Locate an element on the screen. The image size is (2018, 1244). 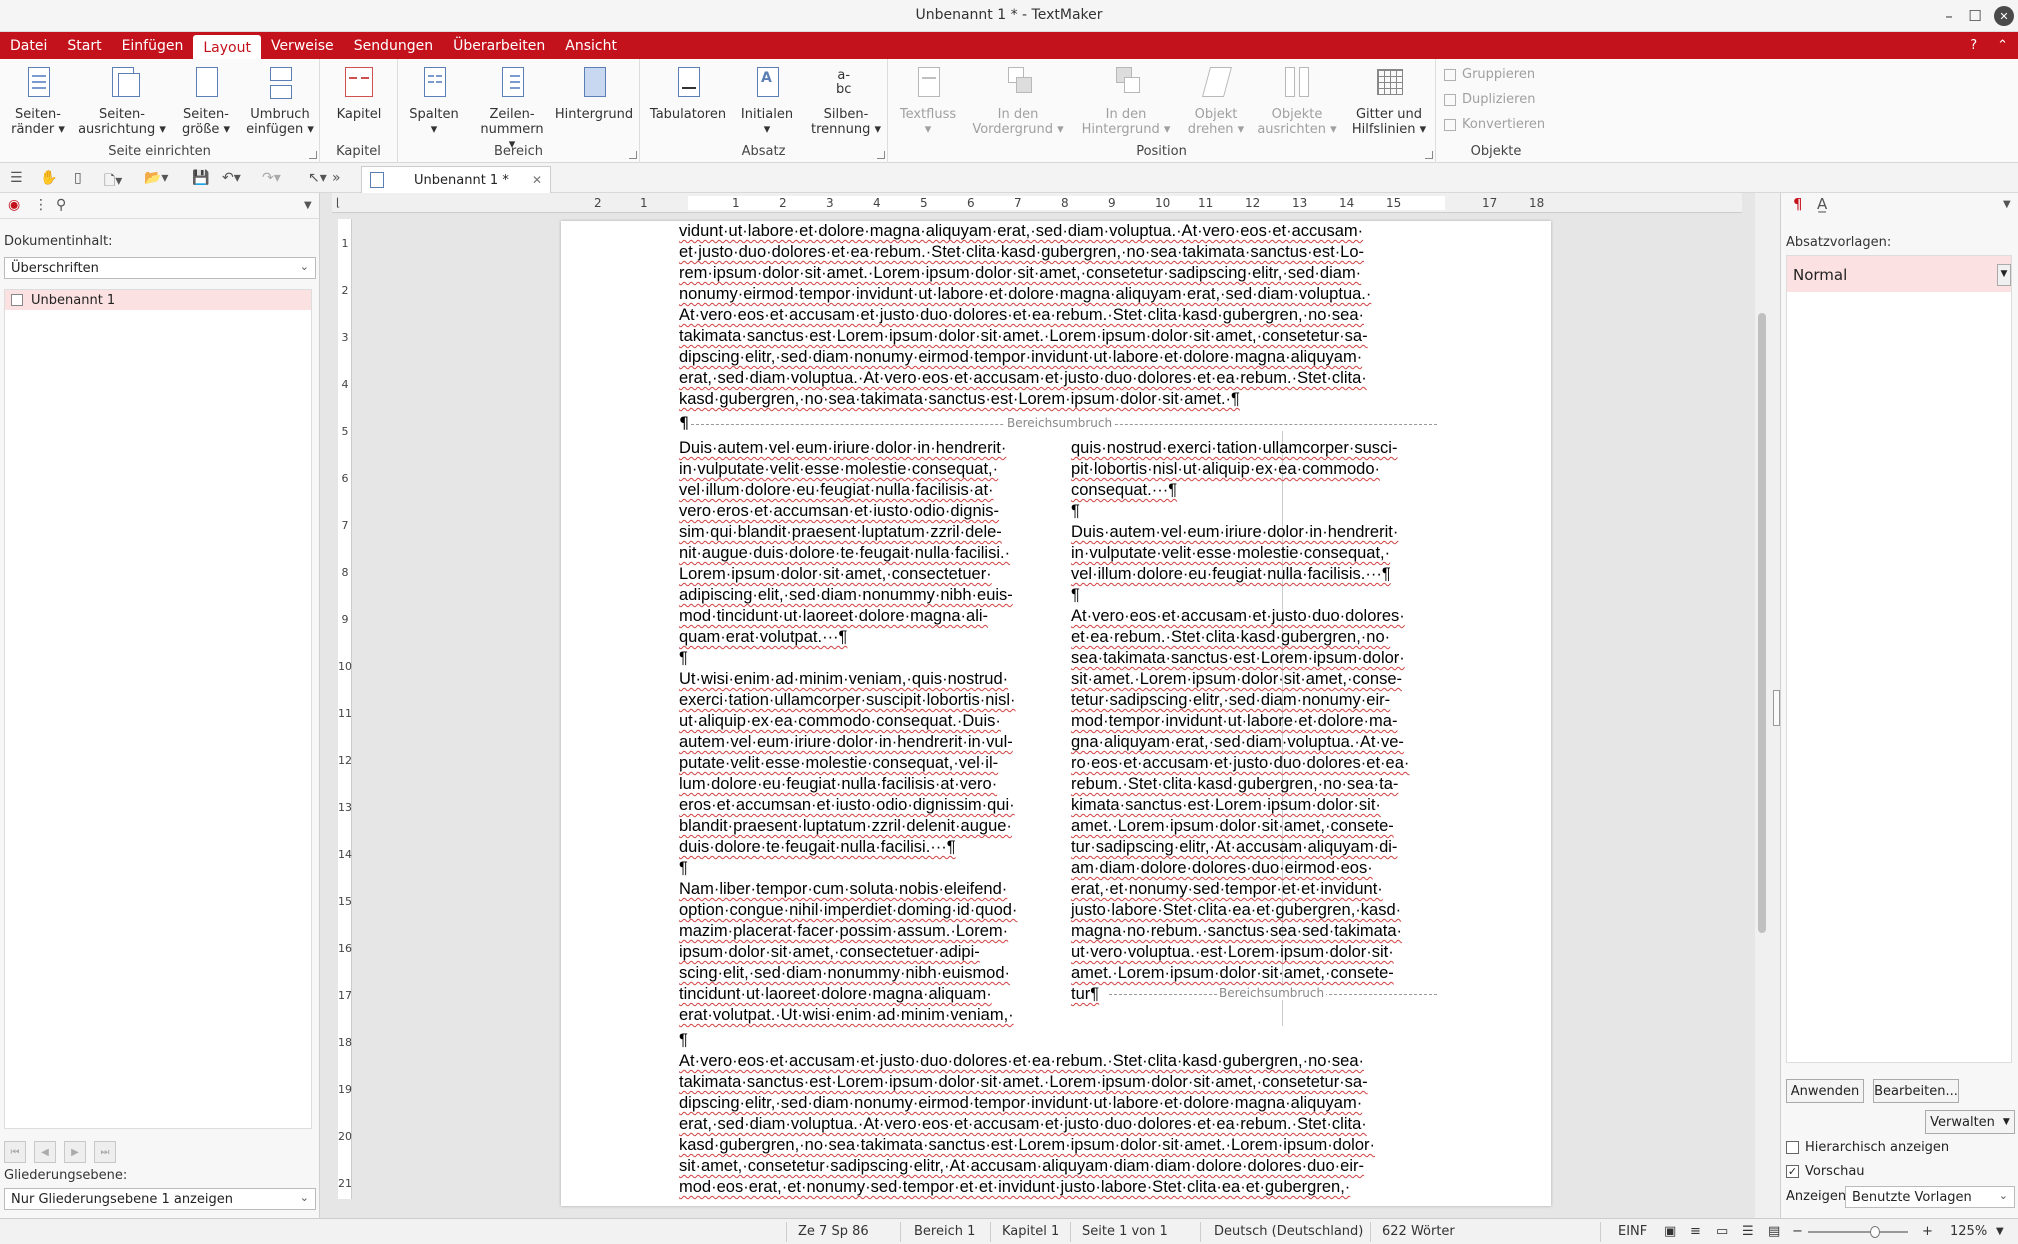
search-icon: ⚲ is located at coordinates (61, 205).